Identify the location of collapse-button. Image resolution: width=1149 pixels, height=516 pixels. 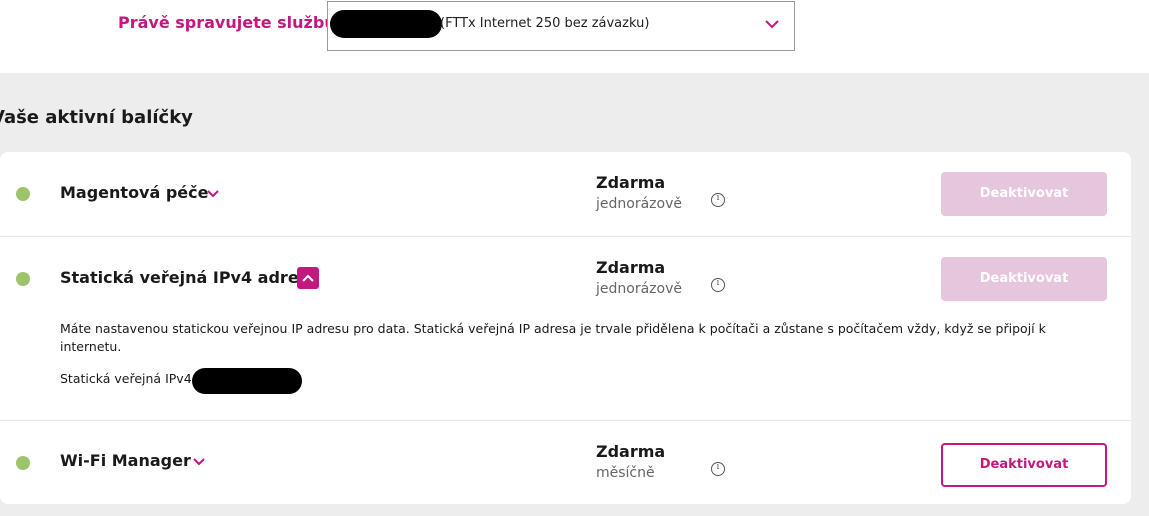
(308, 278).